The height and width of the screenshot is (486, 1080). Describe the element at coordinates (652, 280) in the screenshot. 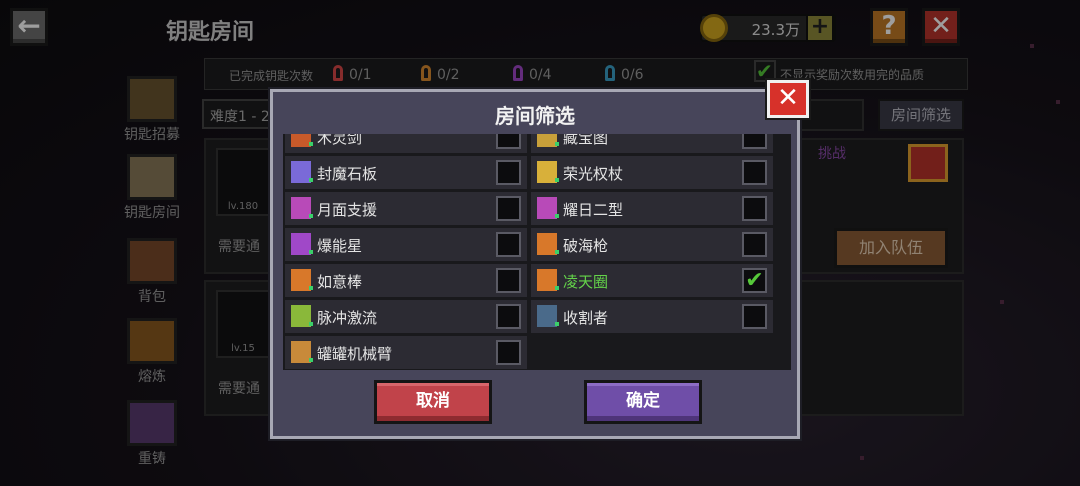

I see `filter-item-selected: 凌天圈 ✔` at that location.